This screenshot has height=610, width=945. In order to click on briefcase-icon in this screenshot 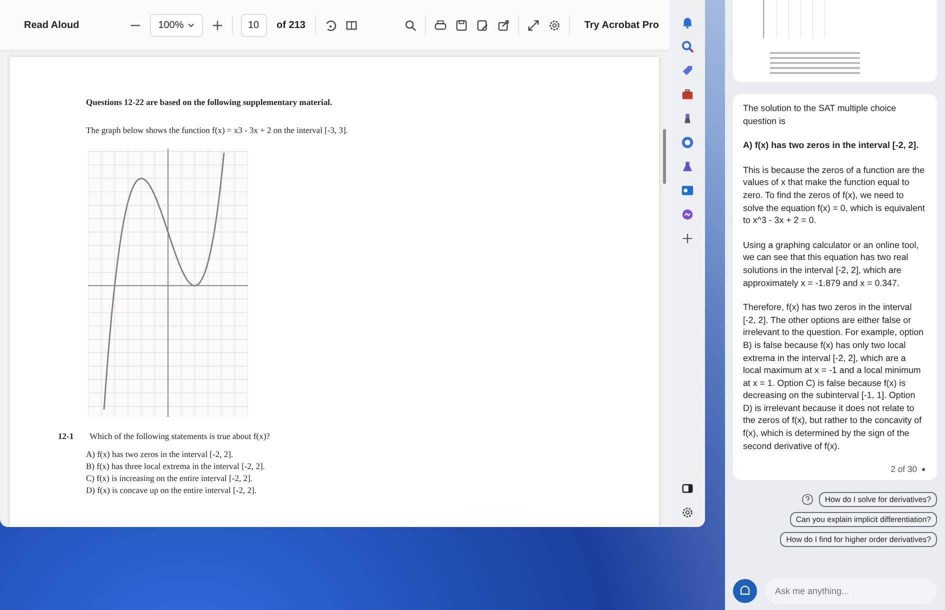, I will do `click(687, 94)`.